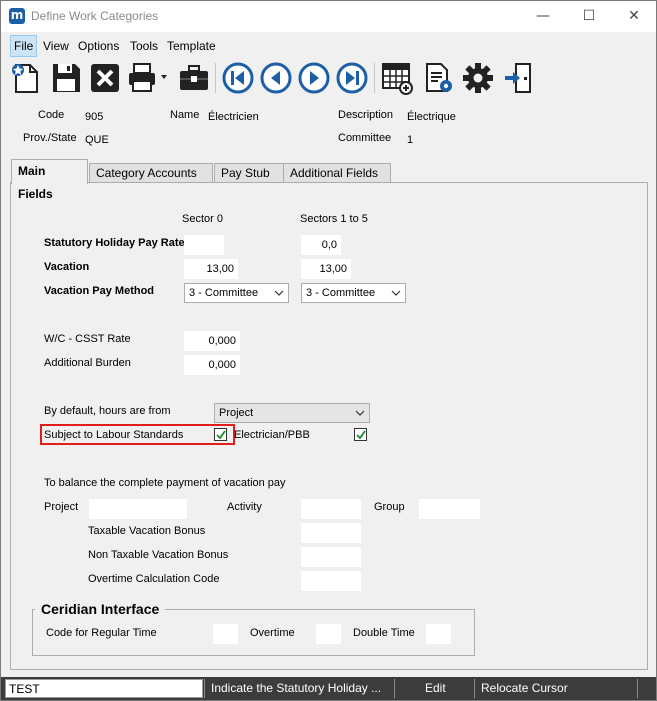  What do you see at coordinates (224, 293) in the screenshot?
I see `vacation-method-sector0-value: 3 - Committee` at bounding box center [224, 293].